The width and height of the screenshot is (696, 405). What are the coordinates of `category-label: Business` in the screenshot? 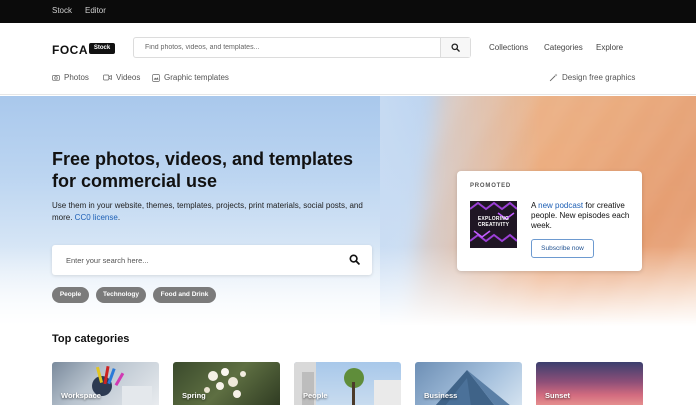 It's located at (441, 395).